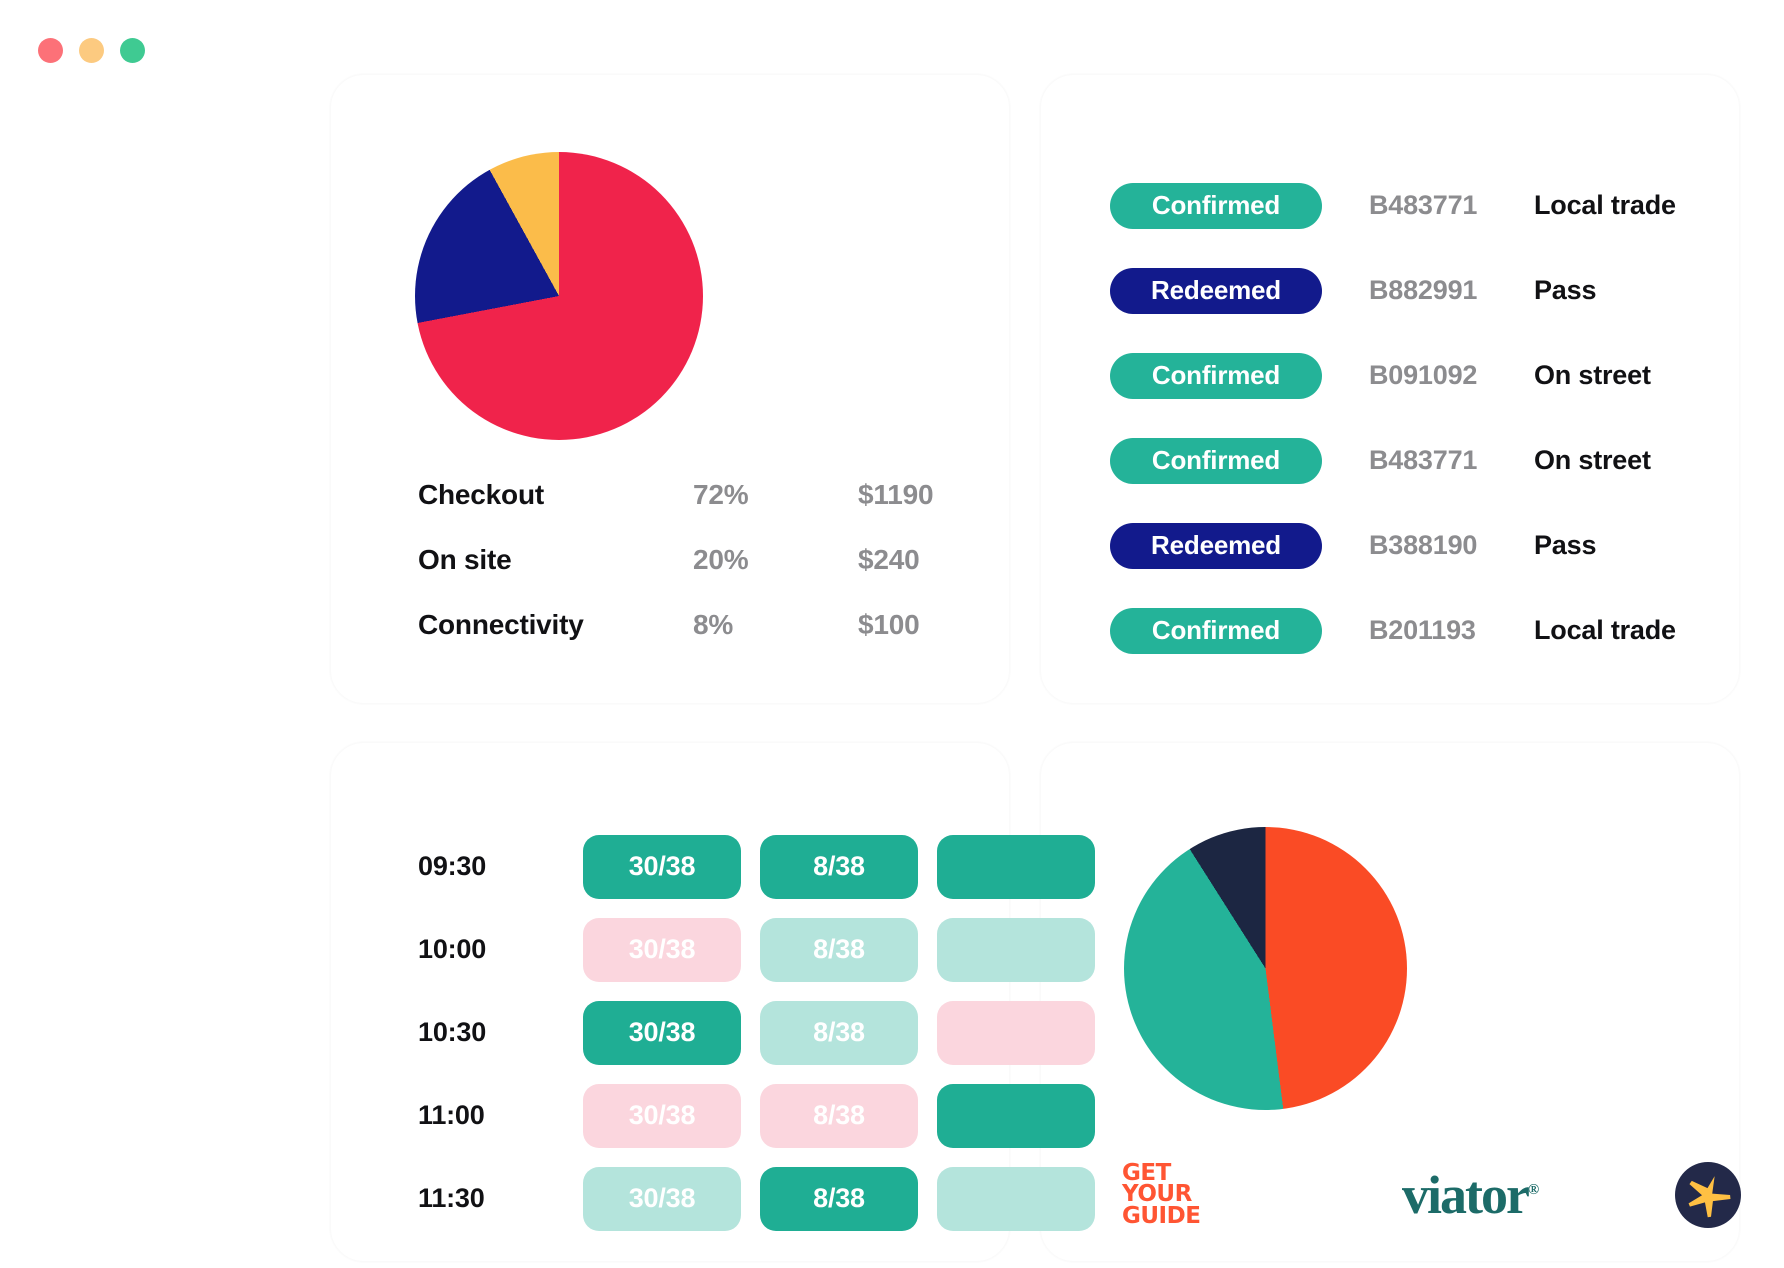  I want to click on legend-label: Checkout, so click(481, 494).